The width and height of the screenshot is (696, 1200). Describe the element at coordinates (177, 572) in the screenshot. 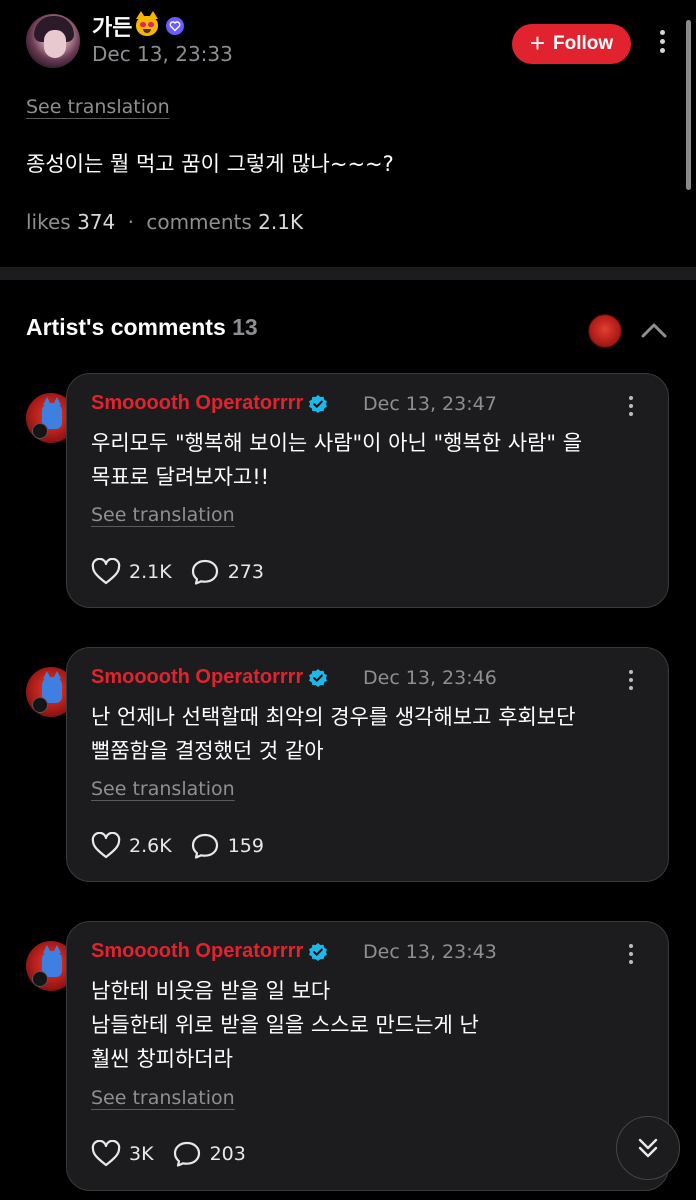

I see `comment-actions: 2.1K 273` at that location.